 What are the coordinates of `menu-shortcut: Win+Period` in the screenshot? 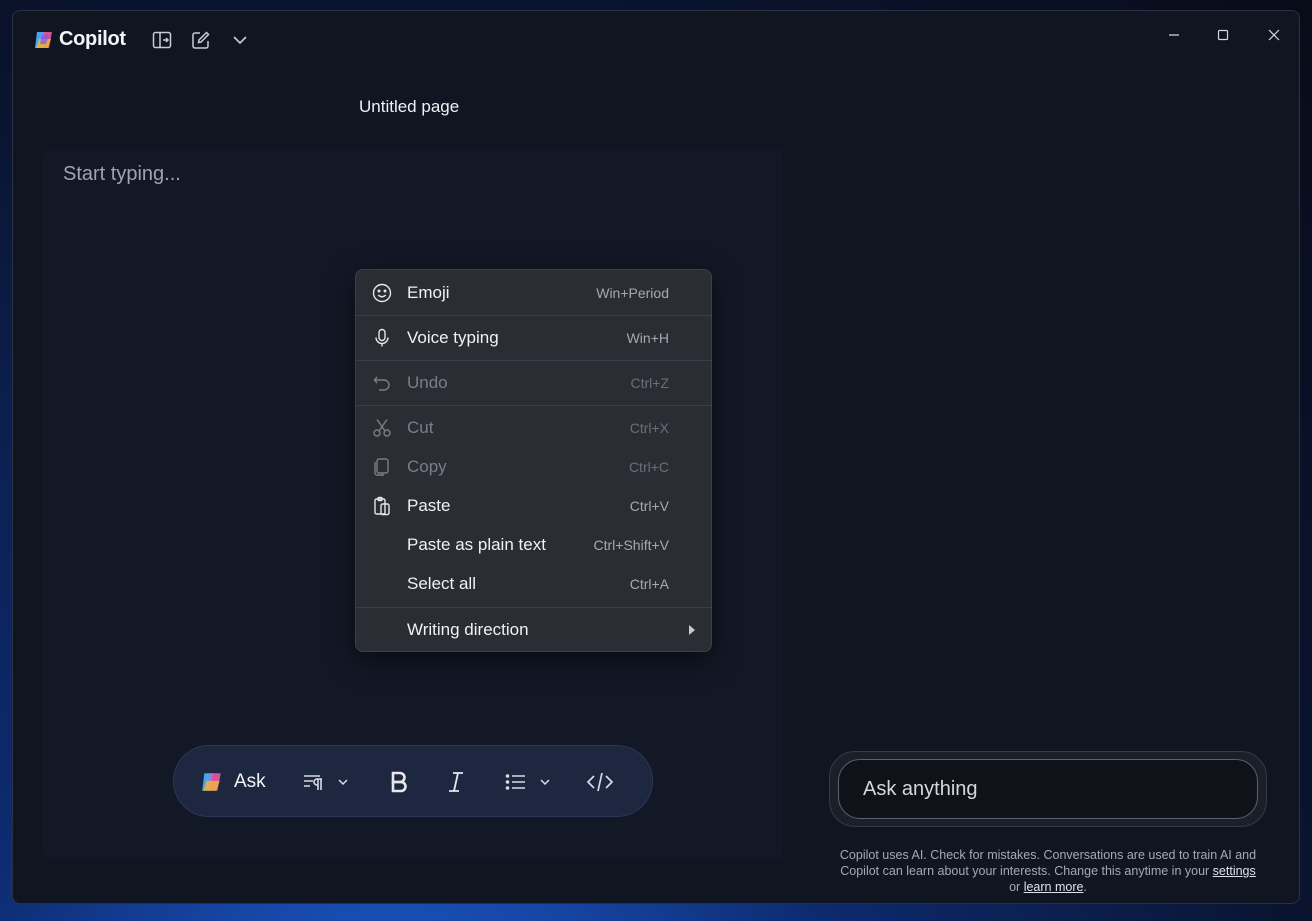 It's located at (632, 293).